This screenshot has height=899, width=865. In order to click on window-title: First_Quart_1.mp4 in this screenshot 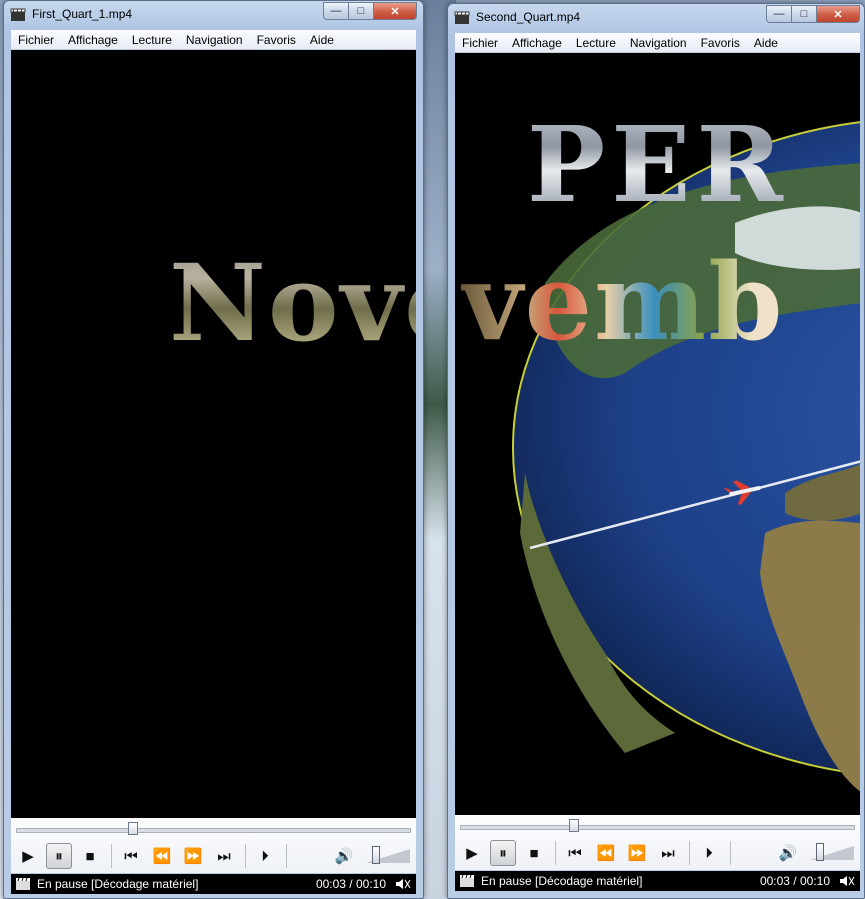, I will do `click(82, 14)`.